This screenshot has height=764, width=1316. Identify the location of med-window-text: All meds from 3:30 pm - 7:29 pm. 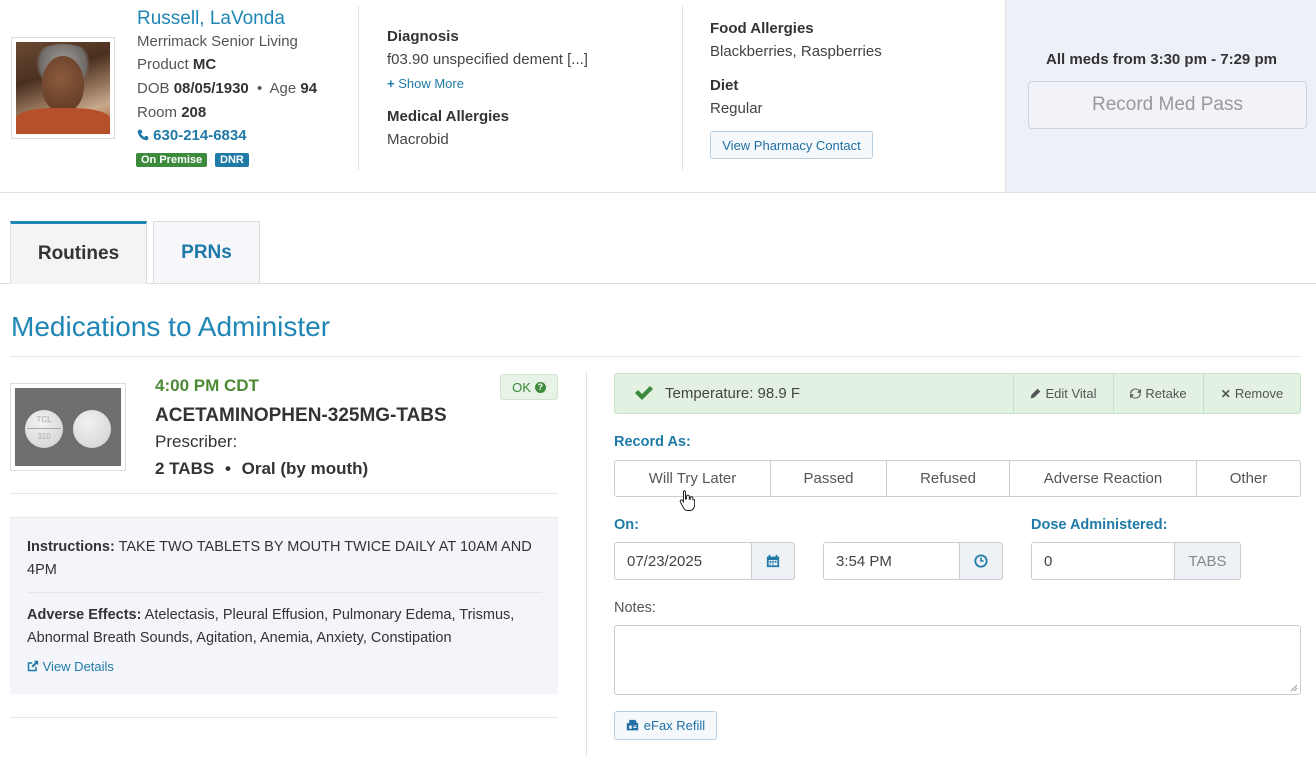
(1161, 59).